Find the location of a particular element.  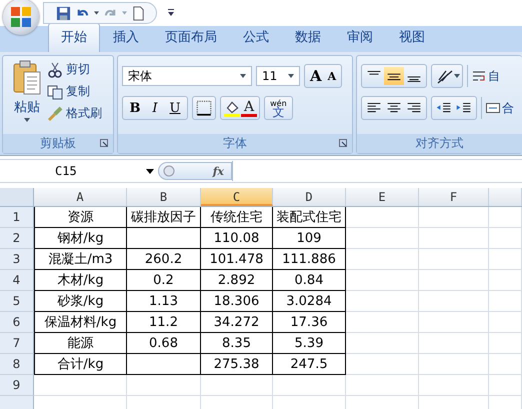

name-box: C15 is located at coordinates (79, 171).